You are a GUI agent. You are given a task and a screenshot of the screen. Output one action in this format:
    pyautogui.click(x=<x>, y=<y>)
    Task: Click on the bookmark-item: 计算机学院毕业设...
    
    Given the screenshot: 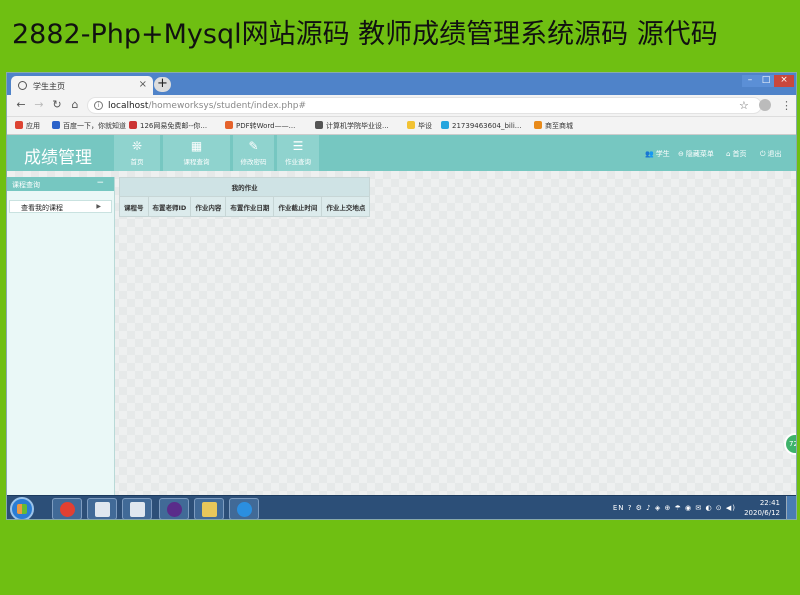 What is the action you would take?
    pyautogui.click(x=352, y=126)
    